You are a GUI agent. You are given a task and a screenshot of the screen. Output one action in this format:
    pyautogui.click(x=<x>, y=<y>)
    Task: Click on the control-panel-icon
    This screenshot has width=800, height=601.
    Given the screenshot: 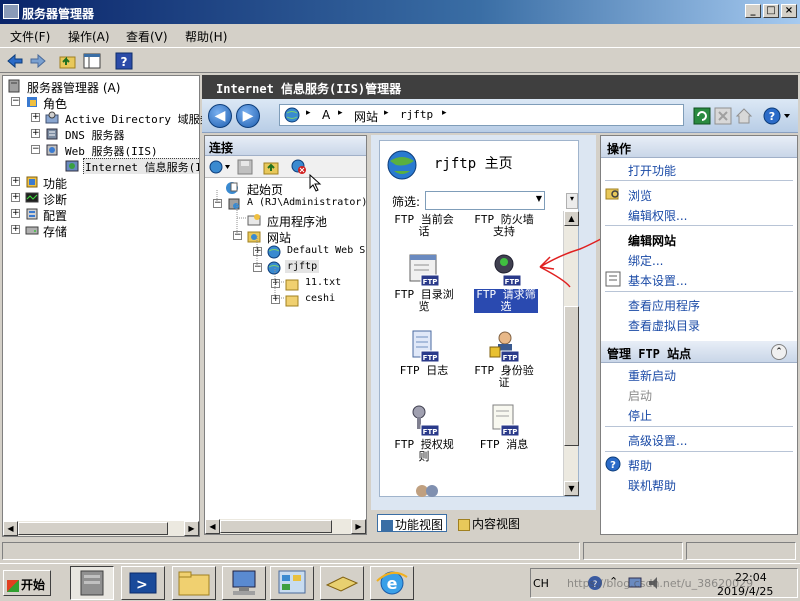 What is the action you would take?
    pyautogui.click(x=292, y=582)
    